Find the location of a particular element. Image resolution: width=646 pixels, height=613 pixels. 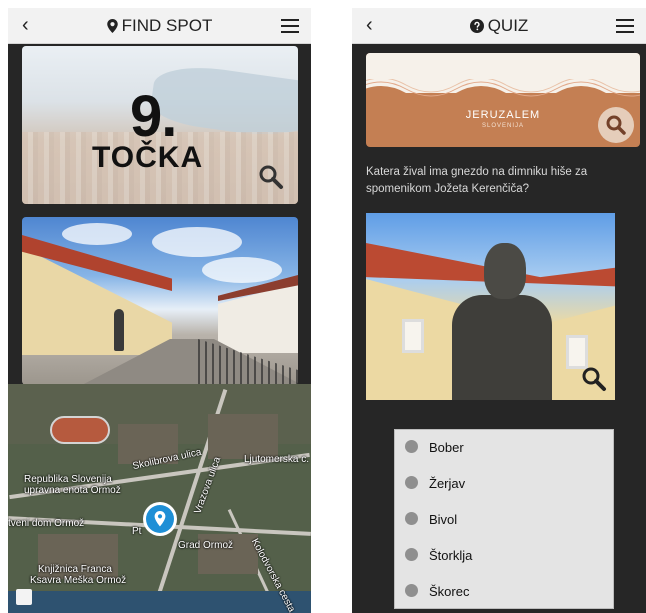

map-label: Grad Ormož is located at coordinates (206, 545).